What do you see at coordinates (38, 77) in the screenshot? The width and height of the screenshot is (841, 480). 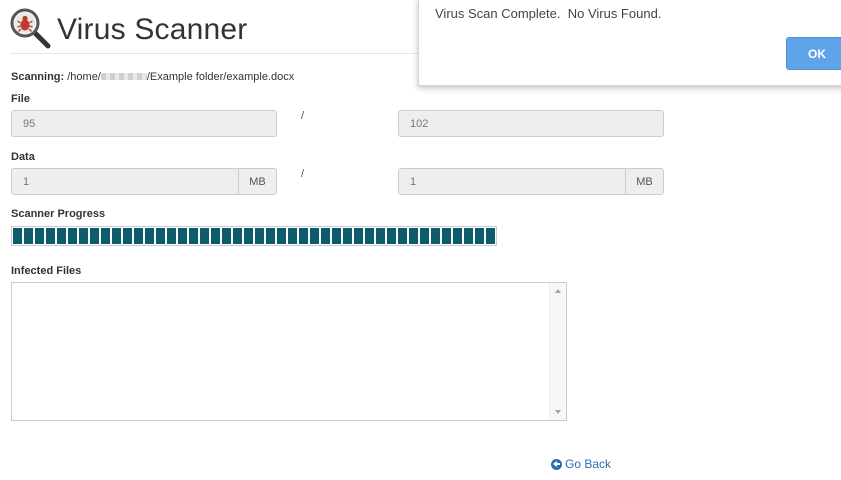 I see `scanning-label: Scanning:` at bounding box center [38, 77].